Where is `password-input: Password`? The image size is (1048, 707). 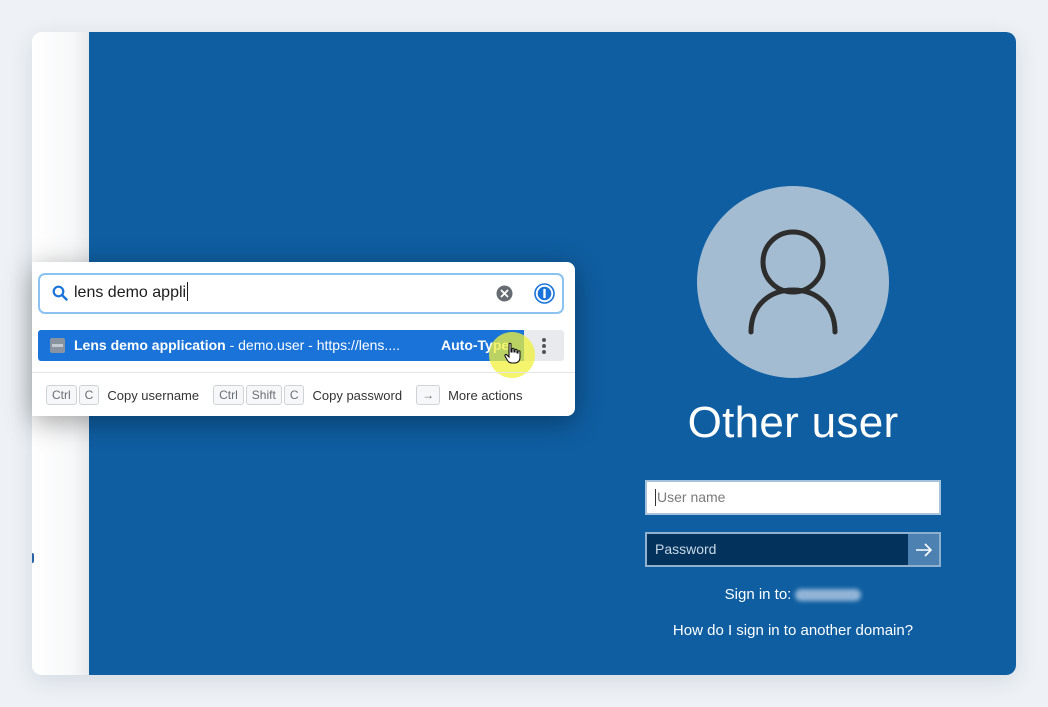
password-input: Password is located at coordinates (793, 549).